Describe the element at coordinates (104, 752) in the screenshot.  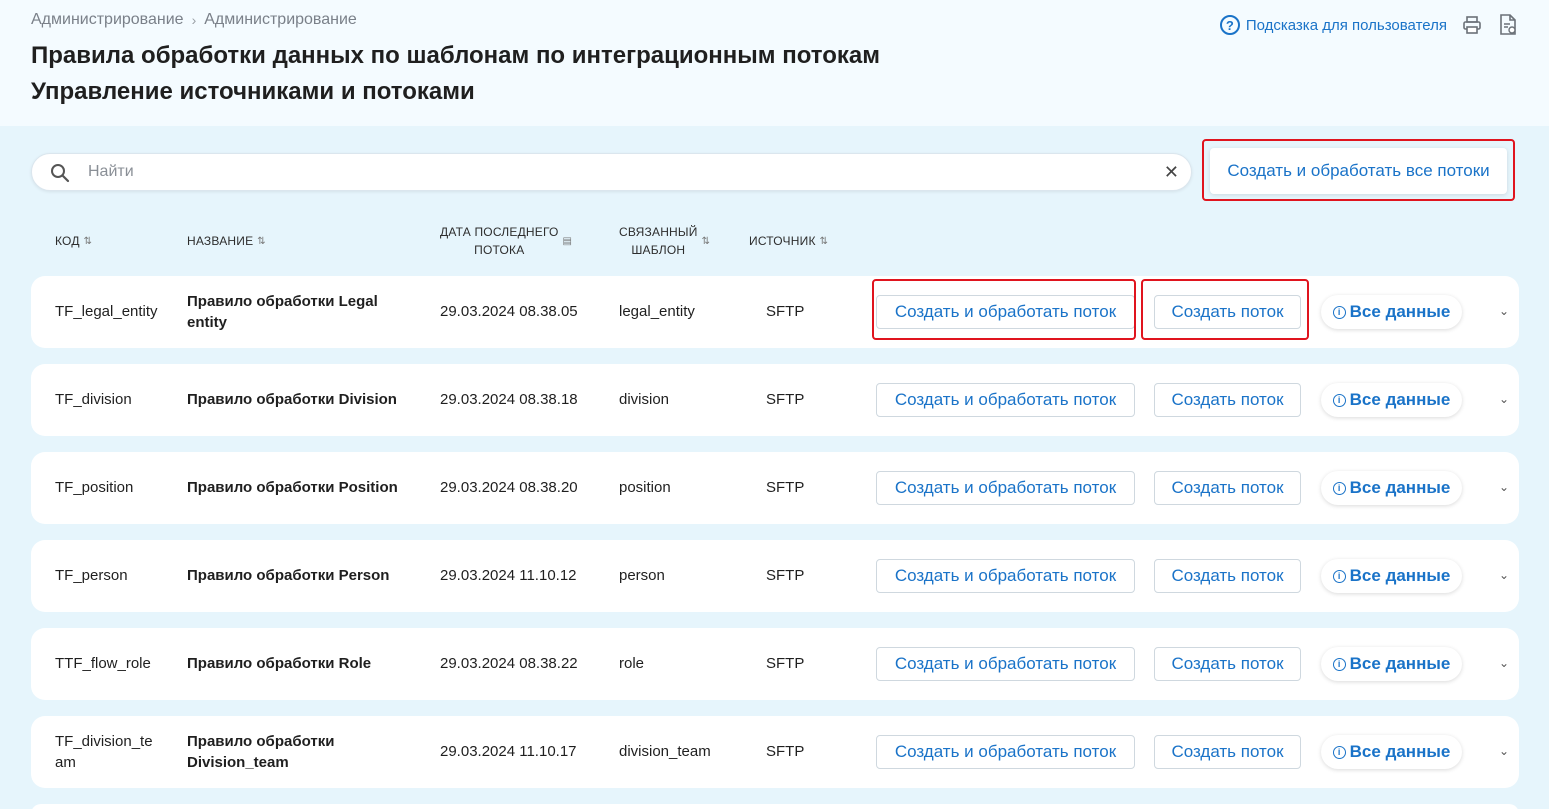
I see `cell-code: TF_division_te am` at that location.